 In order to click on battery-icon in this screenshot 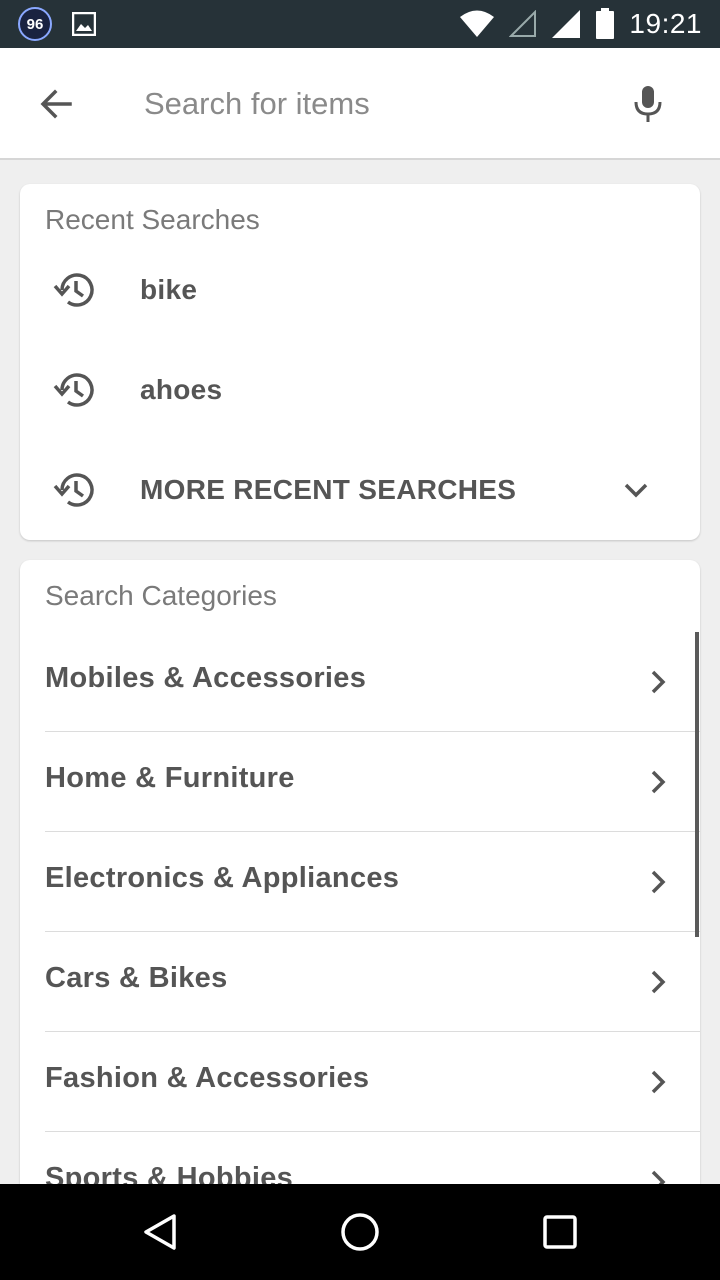, I will do `click(605, 23)`.